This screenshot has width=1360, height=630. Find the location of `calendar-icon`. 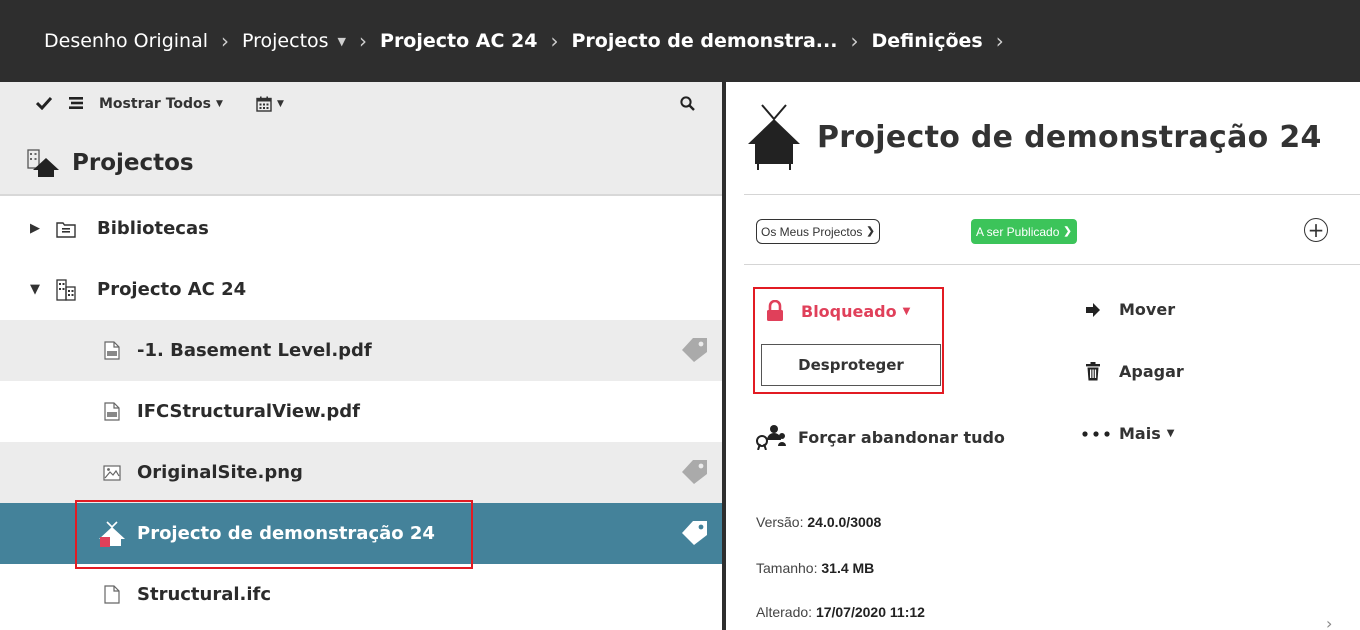

calendar-icon is located at coordinates (264, 104).